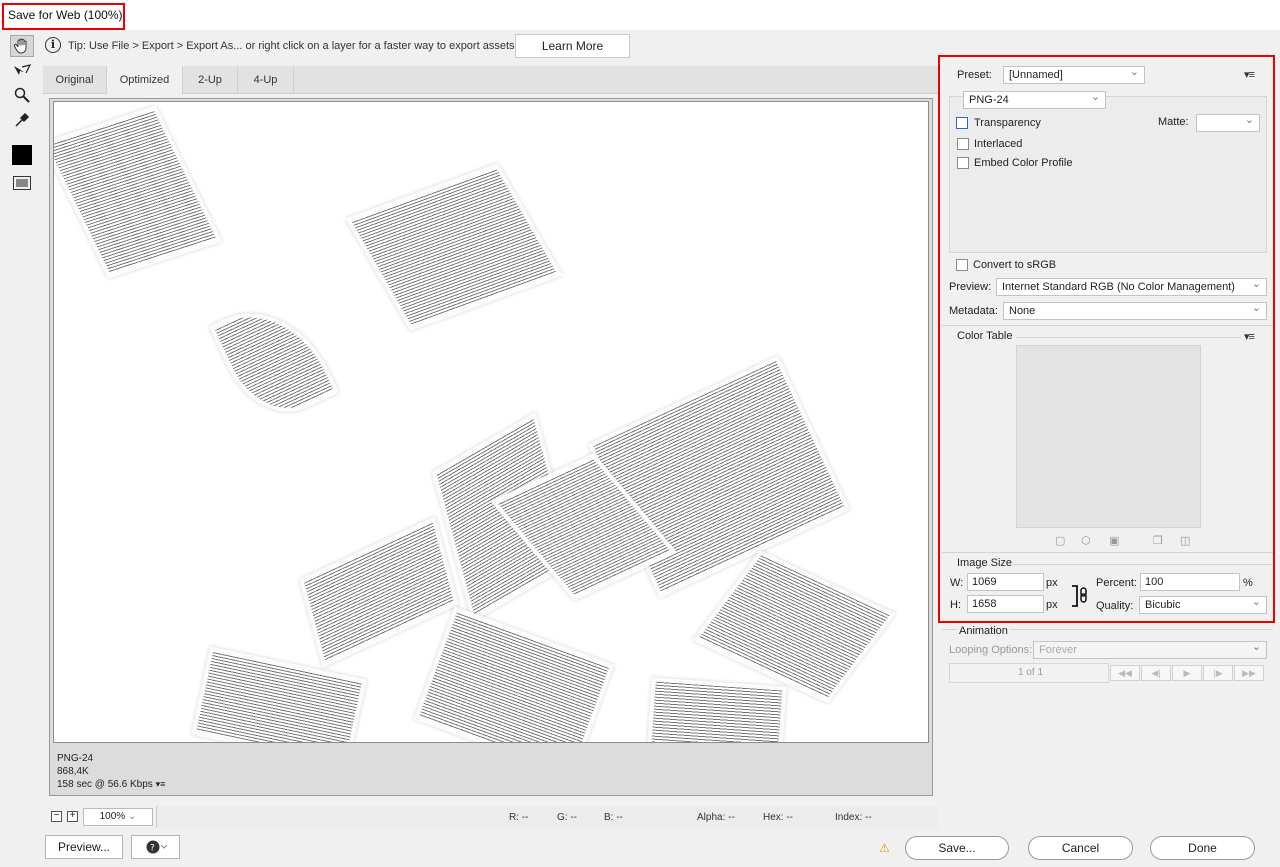  What do you see at coordinates (1156, 673) in the screenshot?
I see `previous-frame-icon: ◀|` at bounding box center [1156, 673].